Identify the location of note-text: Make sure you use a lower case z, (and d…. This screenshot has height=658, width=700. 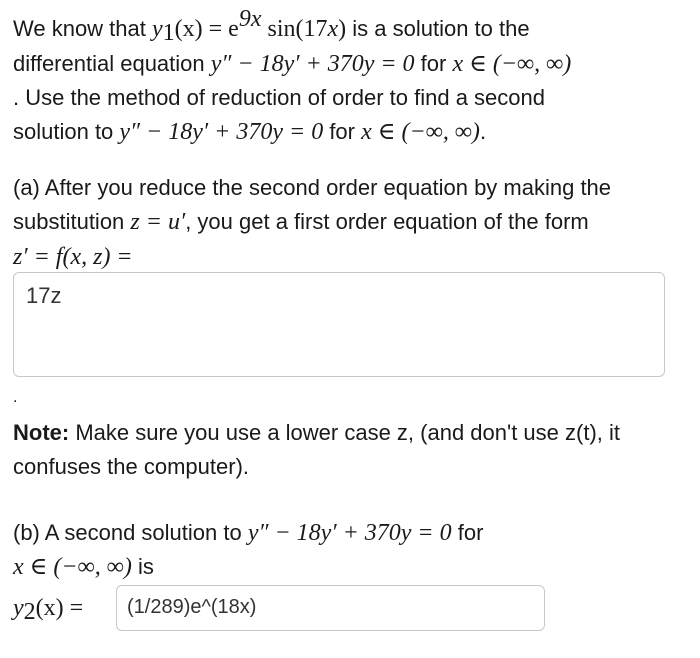
(345, 432).